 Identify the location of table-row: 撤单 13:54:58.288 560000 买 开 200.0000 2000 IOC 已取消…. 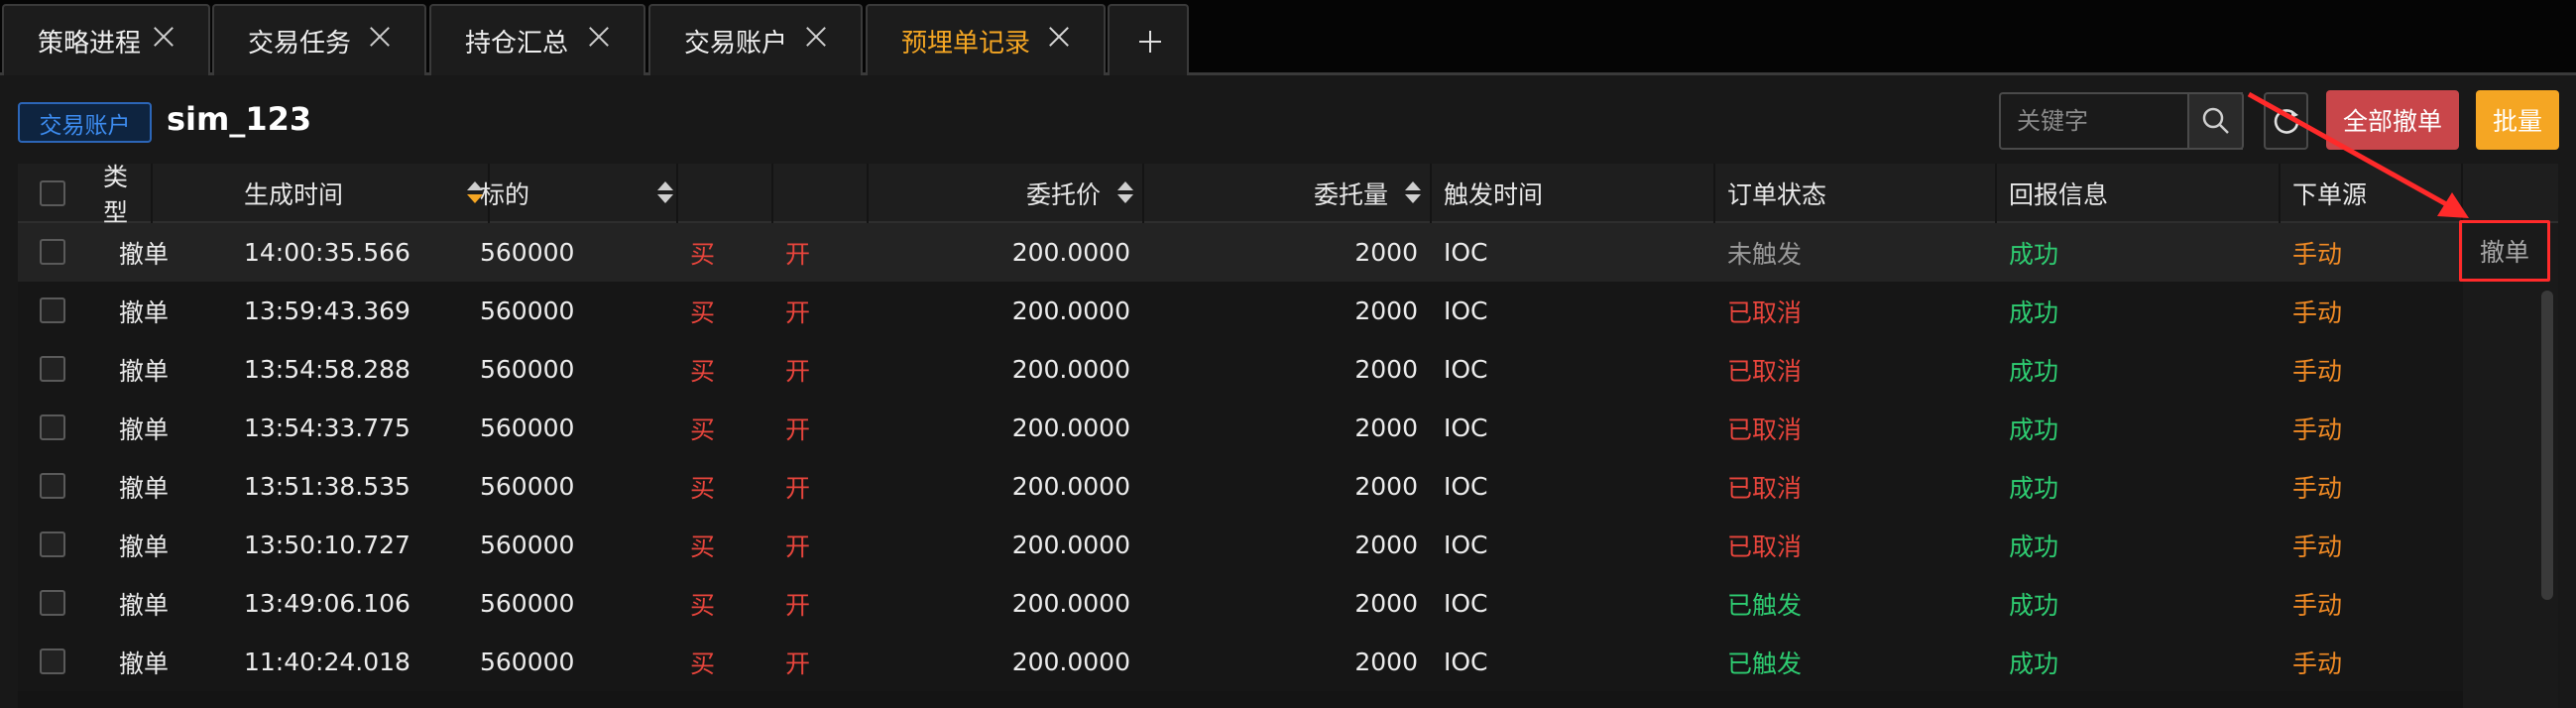
(1288, 369).